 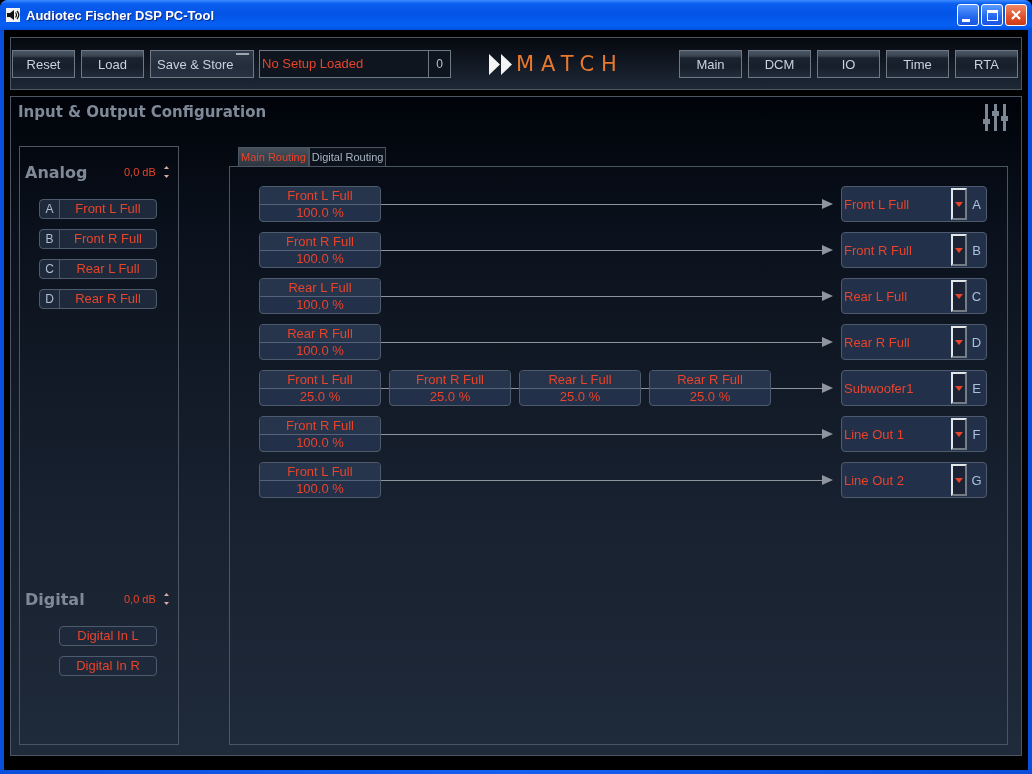 I want to click on input-channel-name: Front R Full, so click(x=108, y=239).